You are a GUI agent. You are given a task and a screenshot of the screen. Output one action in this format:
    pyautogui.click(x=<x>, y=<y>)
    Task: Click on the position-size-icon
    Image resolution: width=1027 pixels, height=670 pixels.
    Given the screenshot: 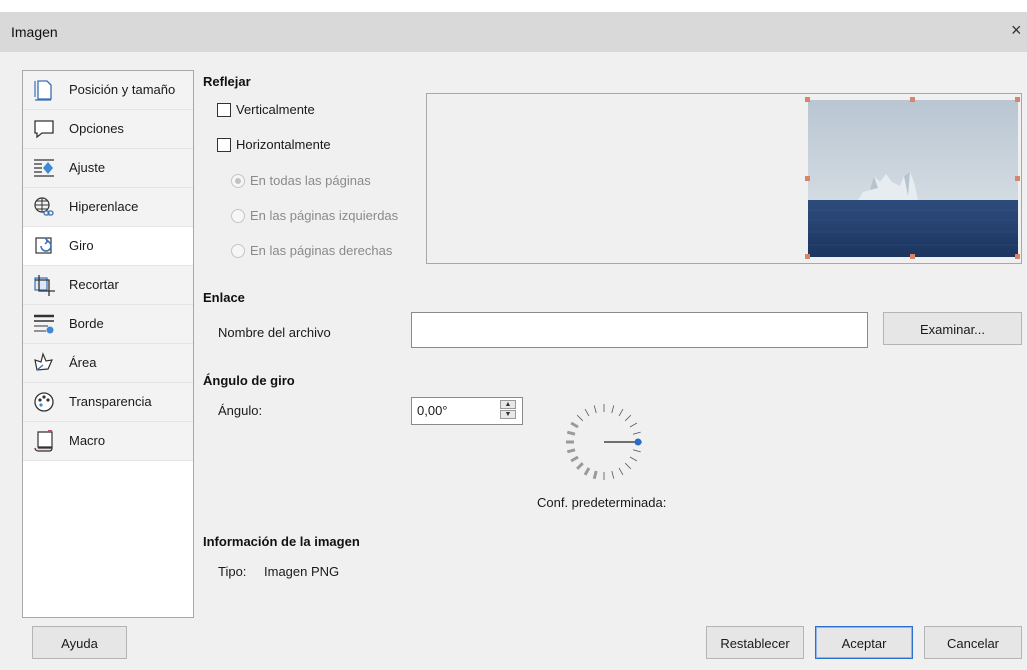 What is the action you would take?
    pyautogui.click(x=43, y=90)
    